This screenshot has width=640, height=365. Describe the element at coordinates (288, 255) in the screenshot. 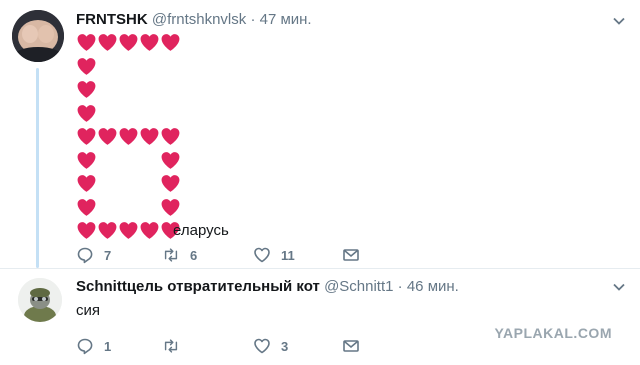

I see `like-count: 11` at that location.